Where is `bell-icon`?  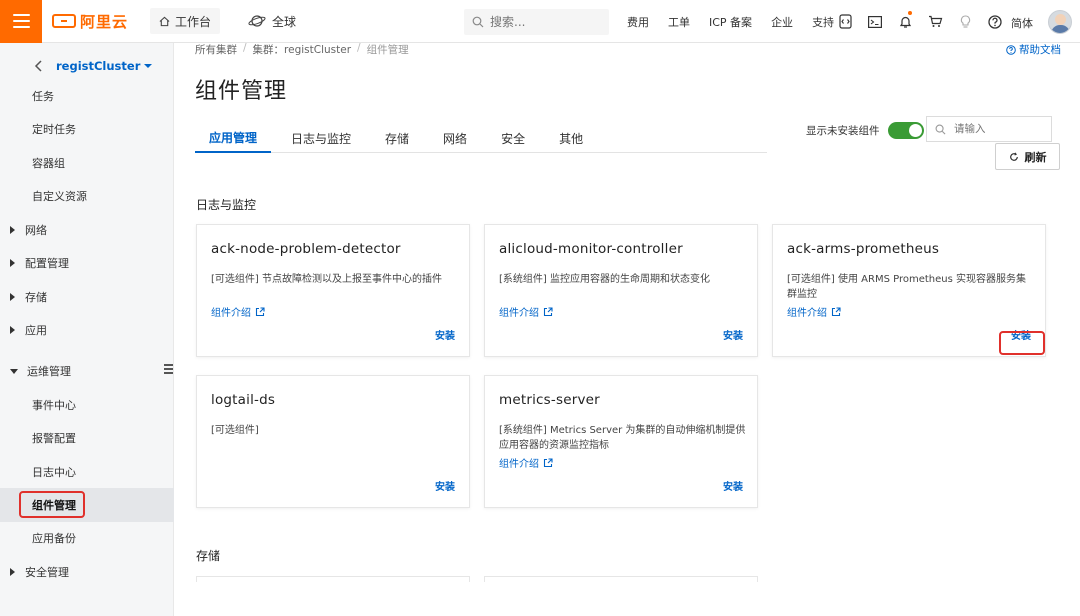
bell-icon is located at coordinates (905, 21).